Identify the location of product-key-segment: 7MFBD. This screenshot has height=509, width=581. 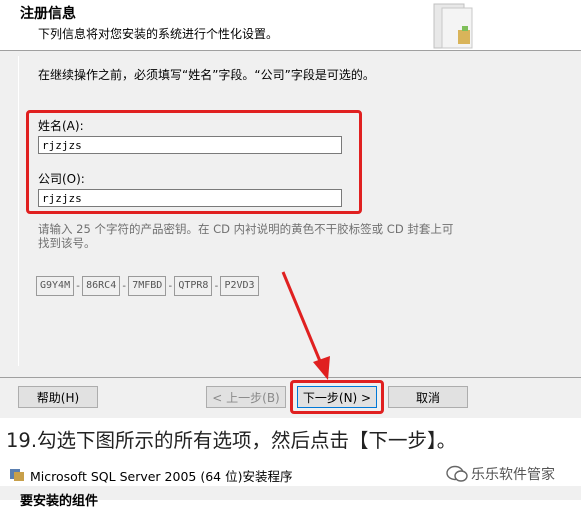
(147, 286).